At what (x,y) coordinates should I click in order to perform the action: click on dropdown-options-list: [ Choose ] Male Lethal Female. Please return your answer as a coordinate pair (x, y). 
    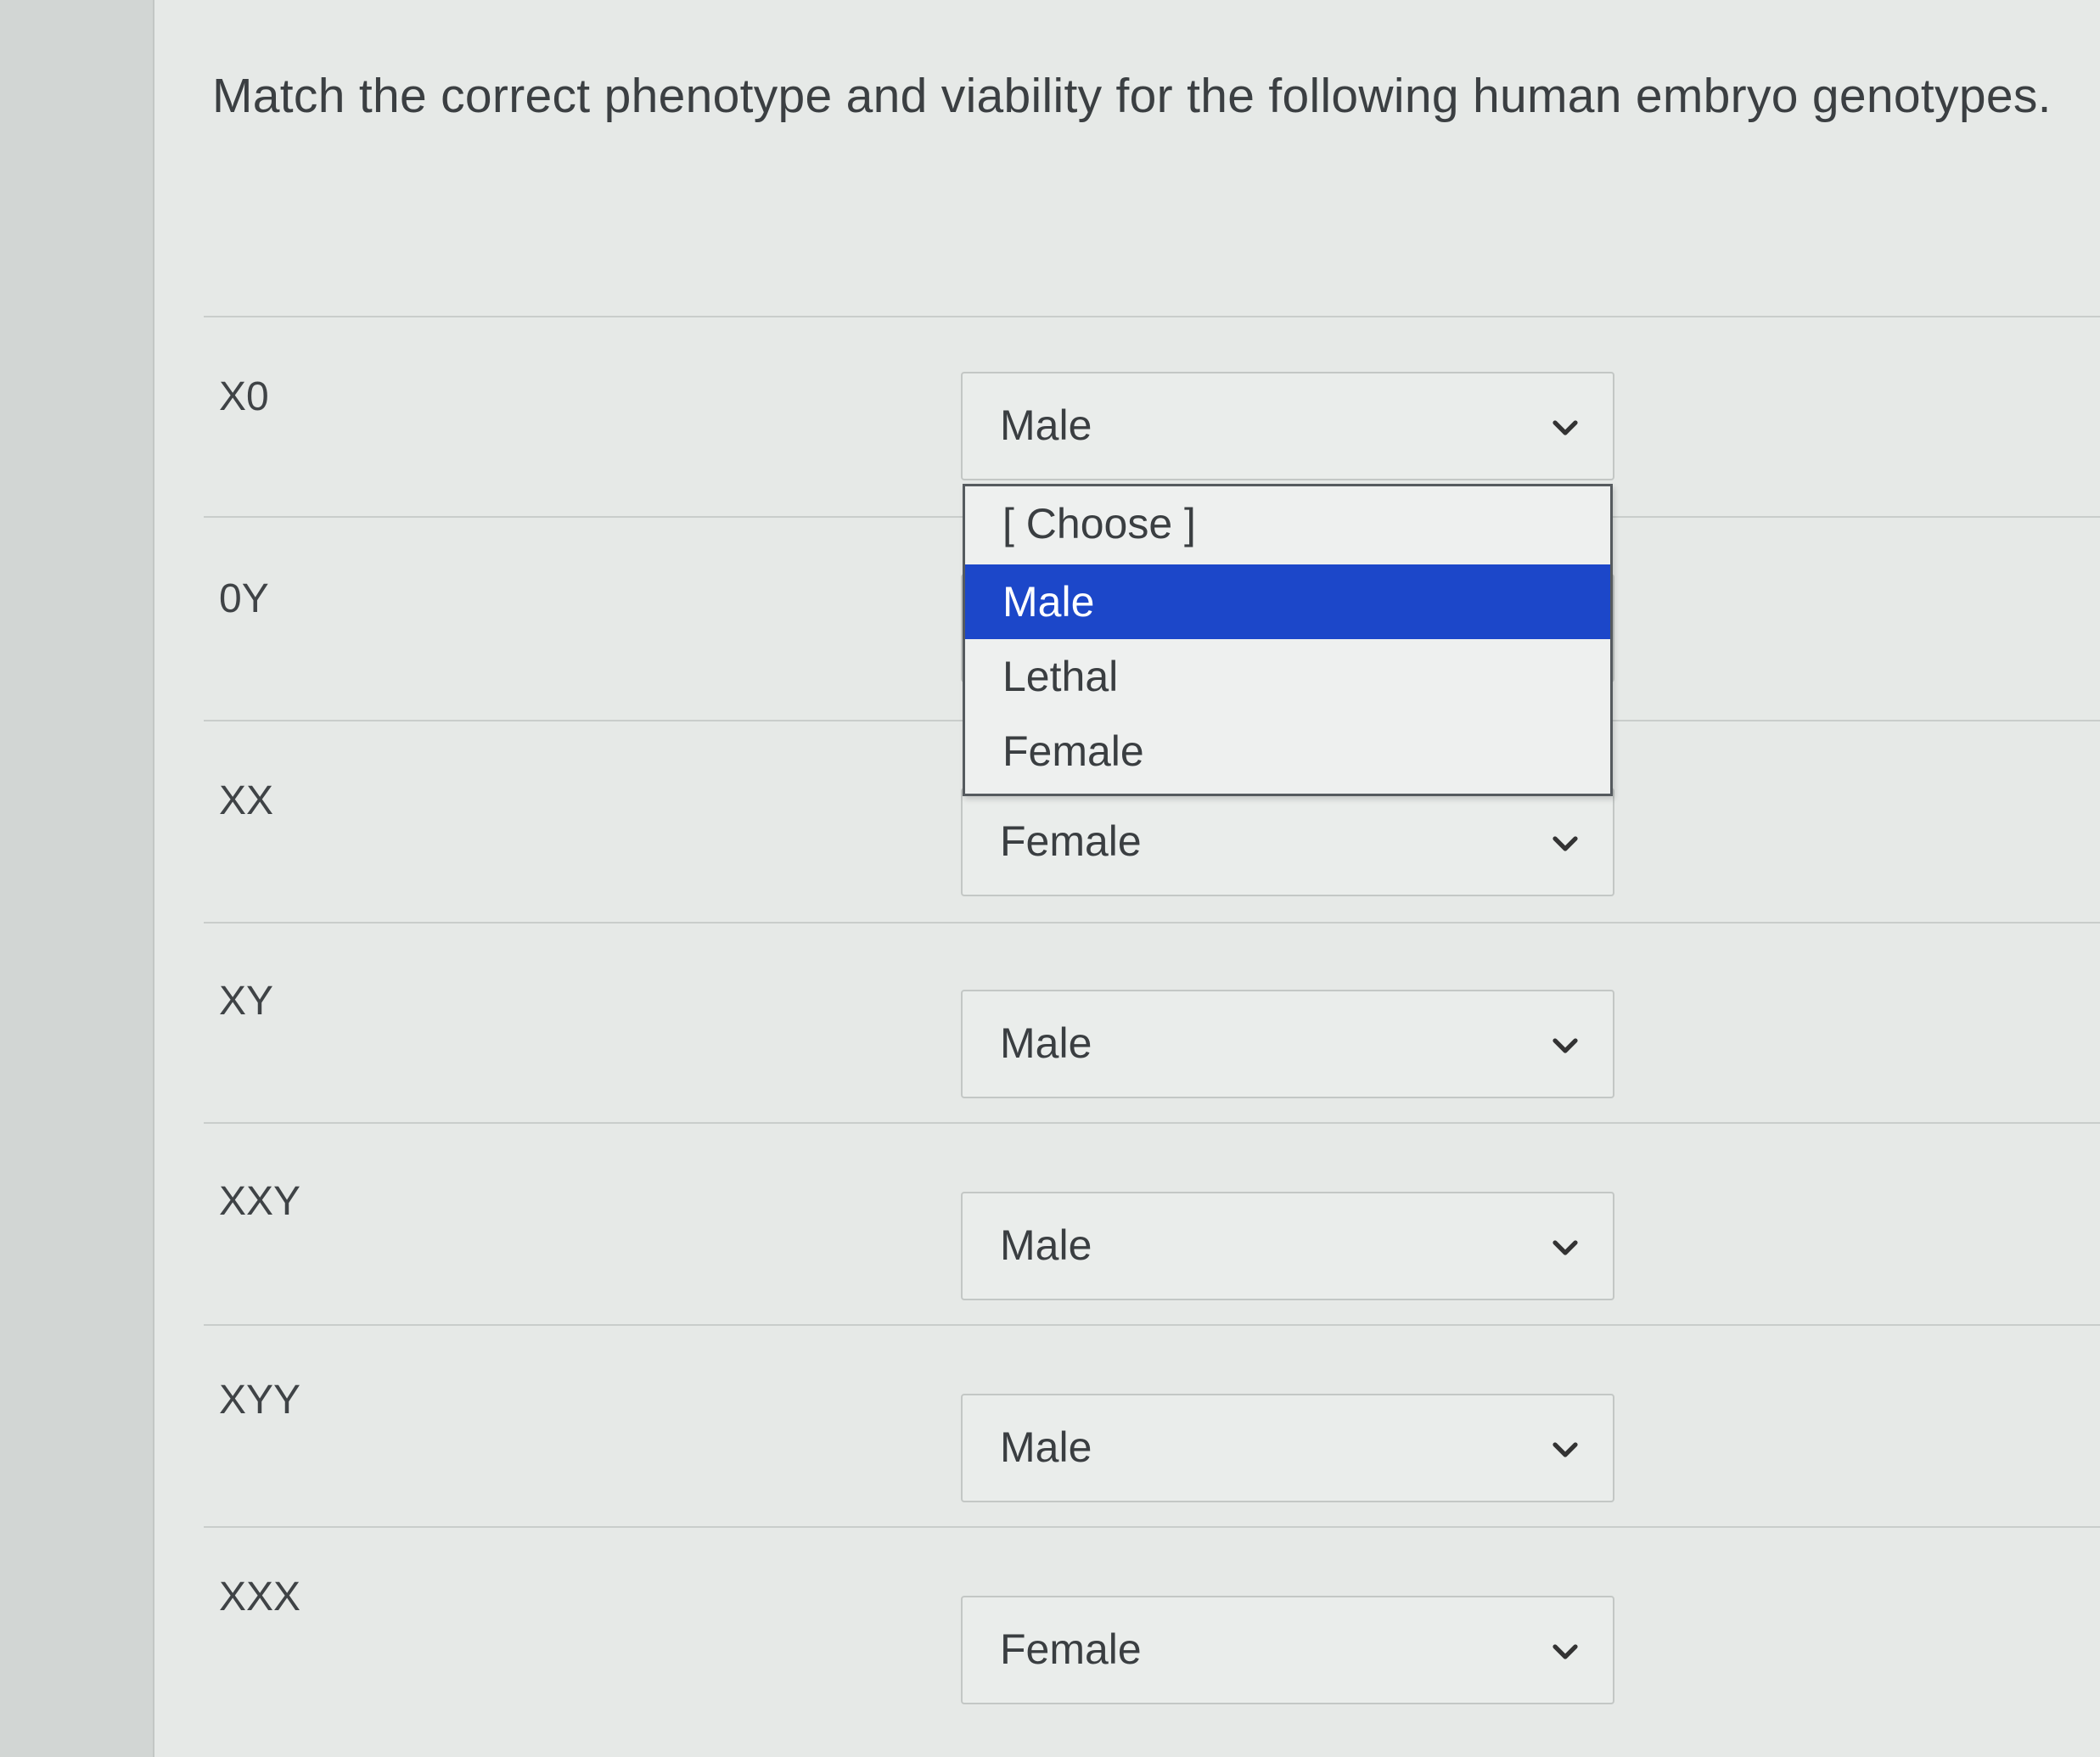
    Looking at the image, I should click on (1288, 640).